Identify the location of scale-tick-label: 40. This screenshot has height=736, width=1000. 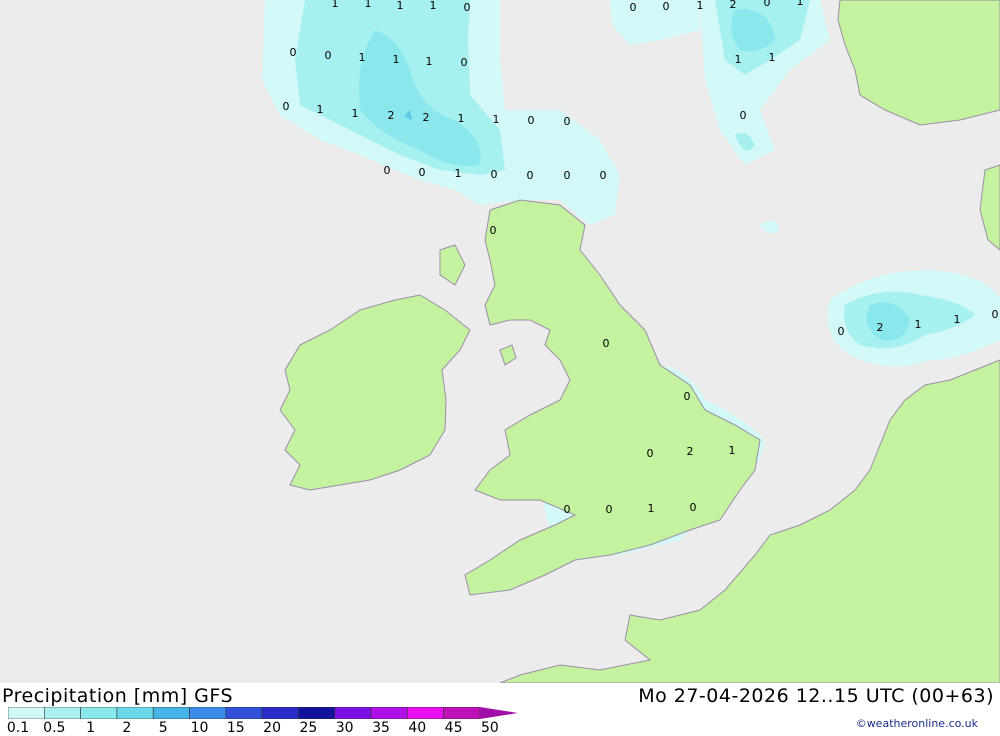
(417, 728).